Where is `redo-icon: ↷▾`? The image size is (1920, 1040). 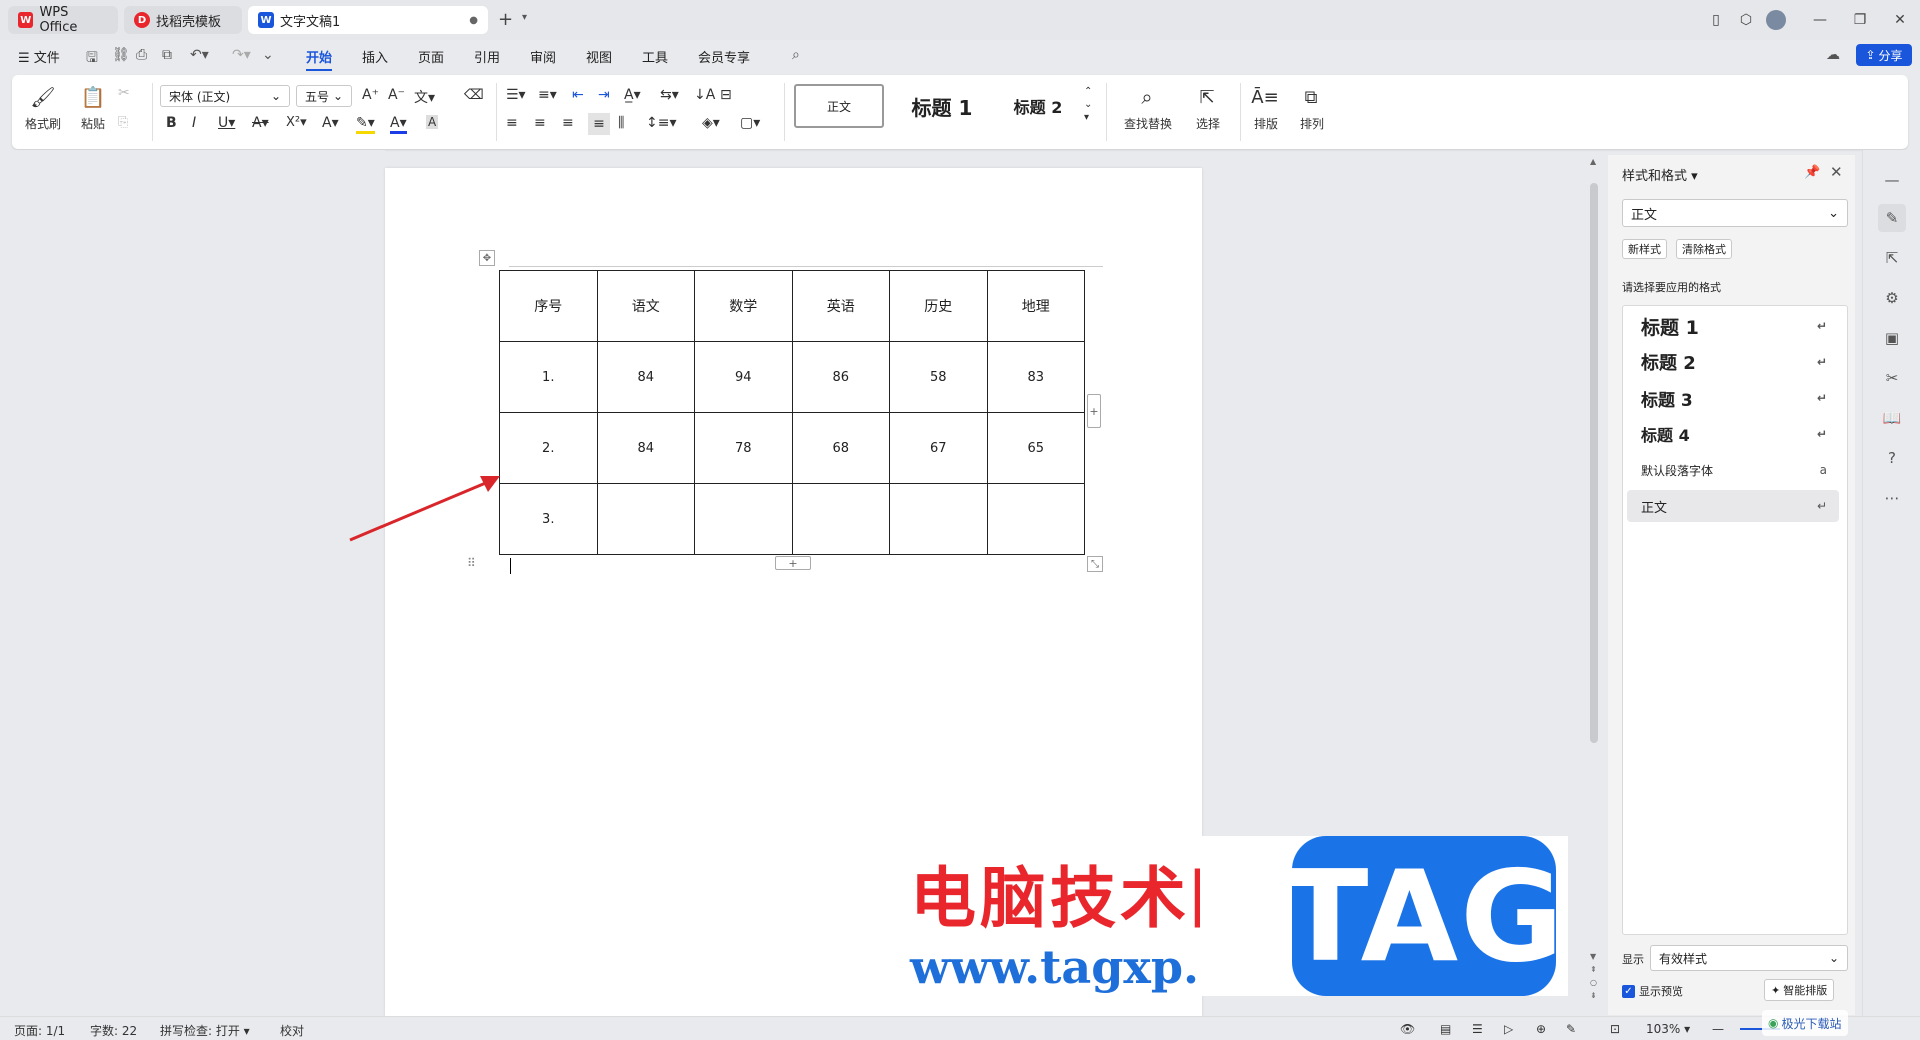
redo-icon: ↷▾ is located at coordinates (241, 55).